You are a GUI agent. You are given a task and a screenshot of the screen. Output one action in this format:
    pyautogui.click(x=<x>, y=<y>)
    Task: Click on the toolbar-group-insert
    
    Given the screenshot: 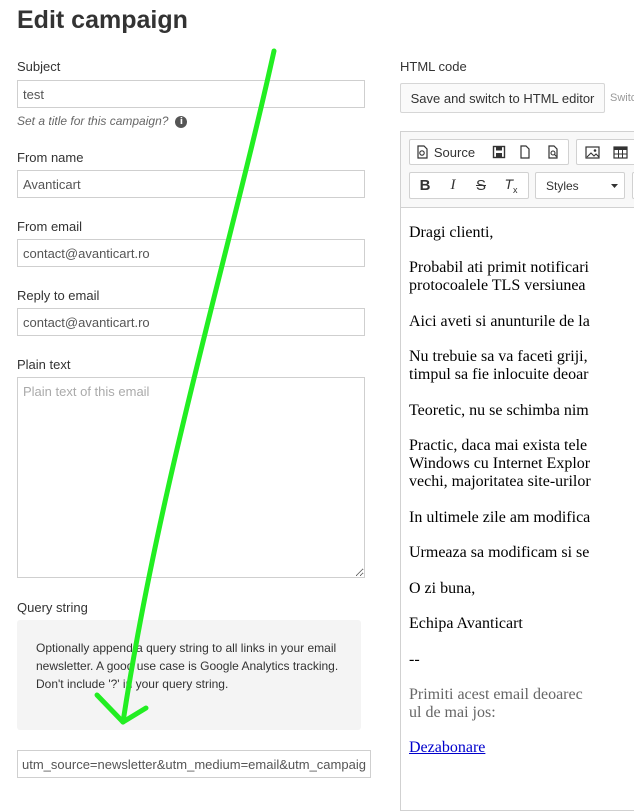 What is the action you would take?
    pyautogui.click(x=605, y=152)
    